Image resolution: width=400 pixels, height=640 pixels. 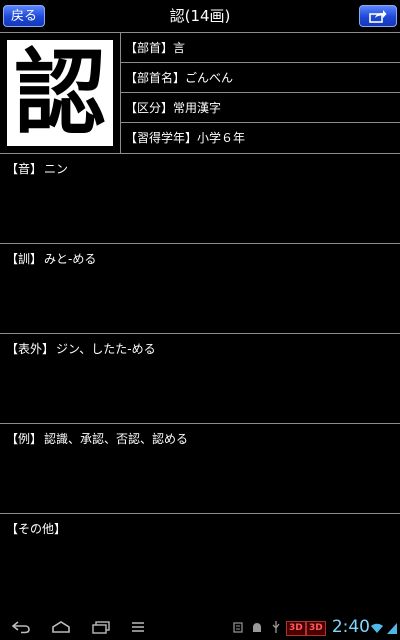 I want to click on section-label: 【訓】, so click(x=24, y=259).